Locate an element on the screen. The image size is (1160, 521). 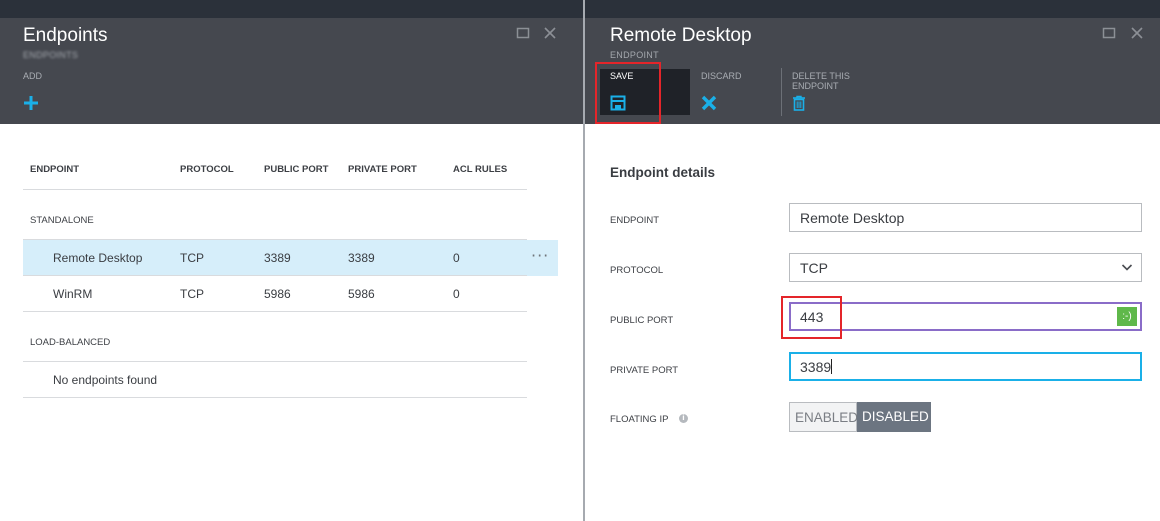
endpoint-name-value: Remote Desktop is located at coordinates (852, 218).